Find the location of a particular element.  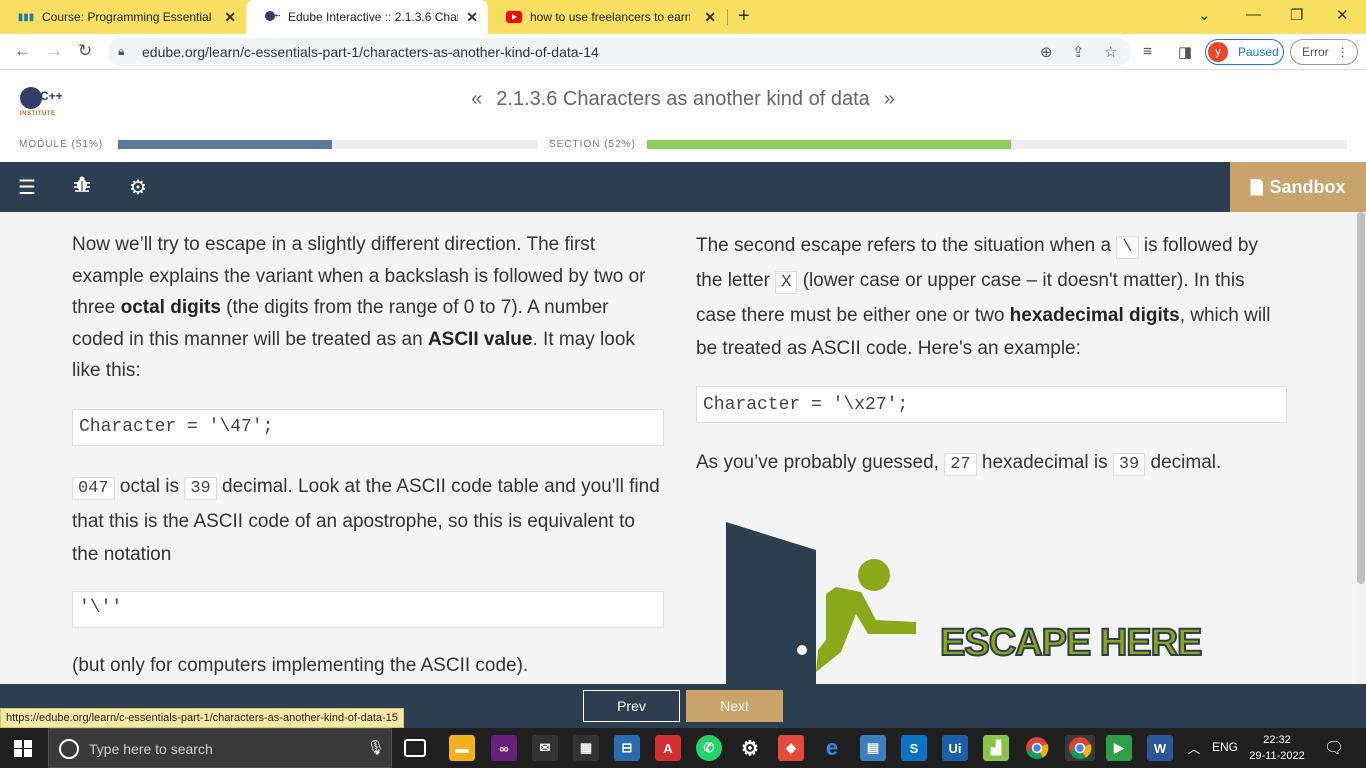

windows-start-icon is located at coordinates (23, 748).